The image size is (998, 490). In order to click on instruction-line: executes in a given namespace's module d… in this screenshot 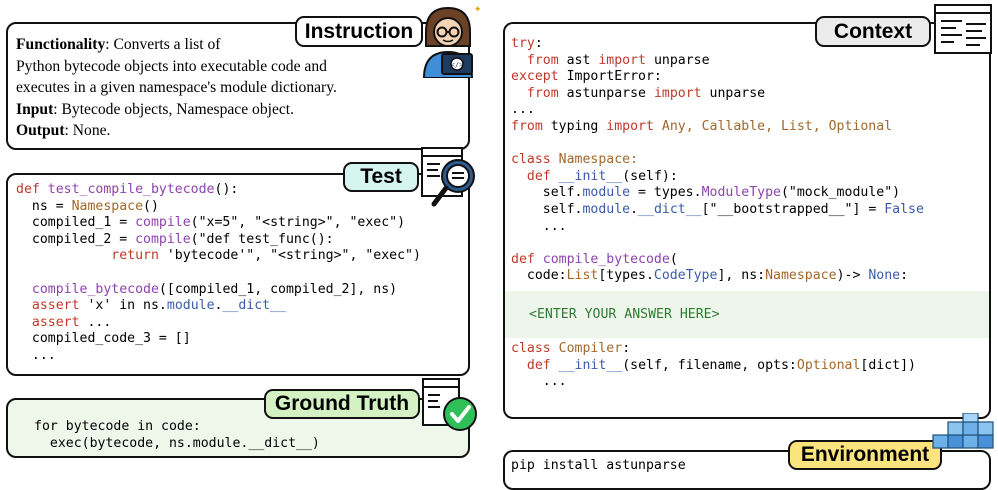, I will do `click(176, 88)`.